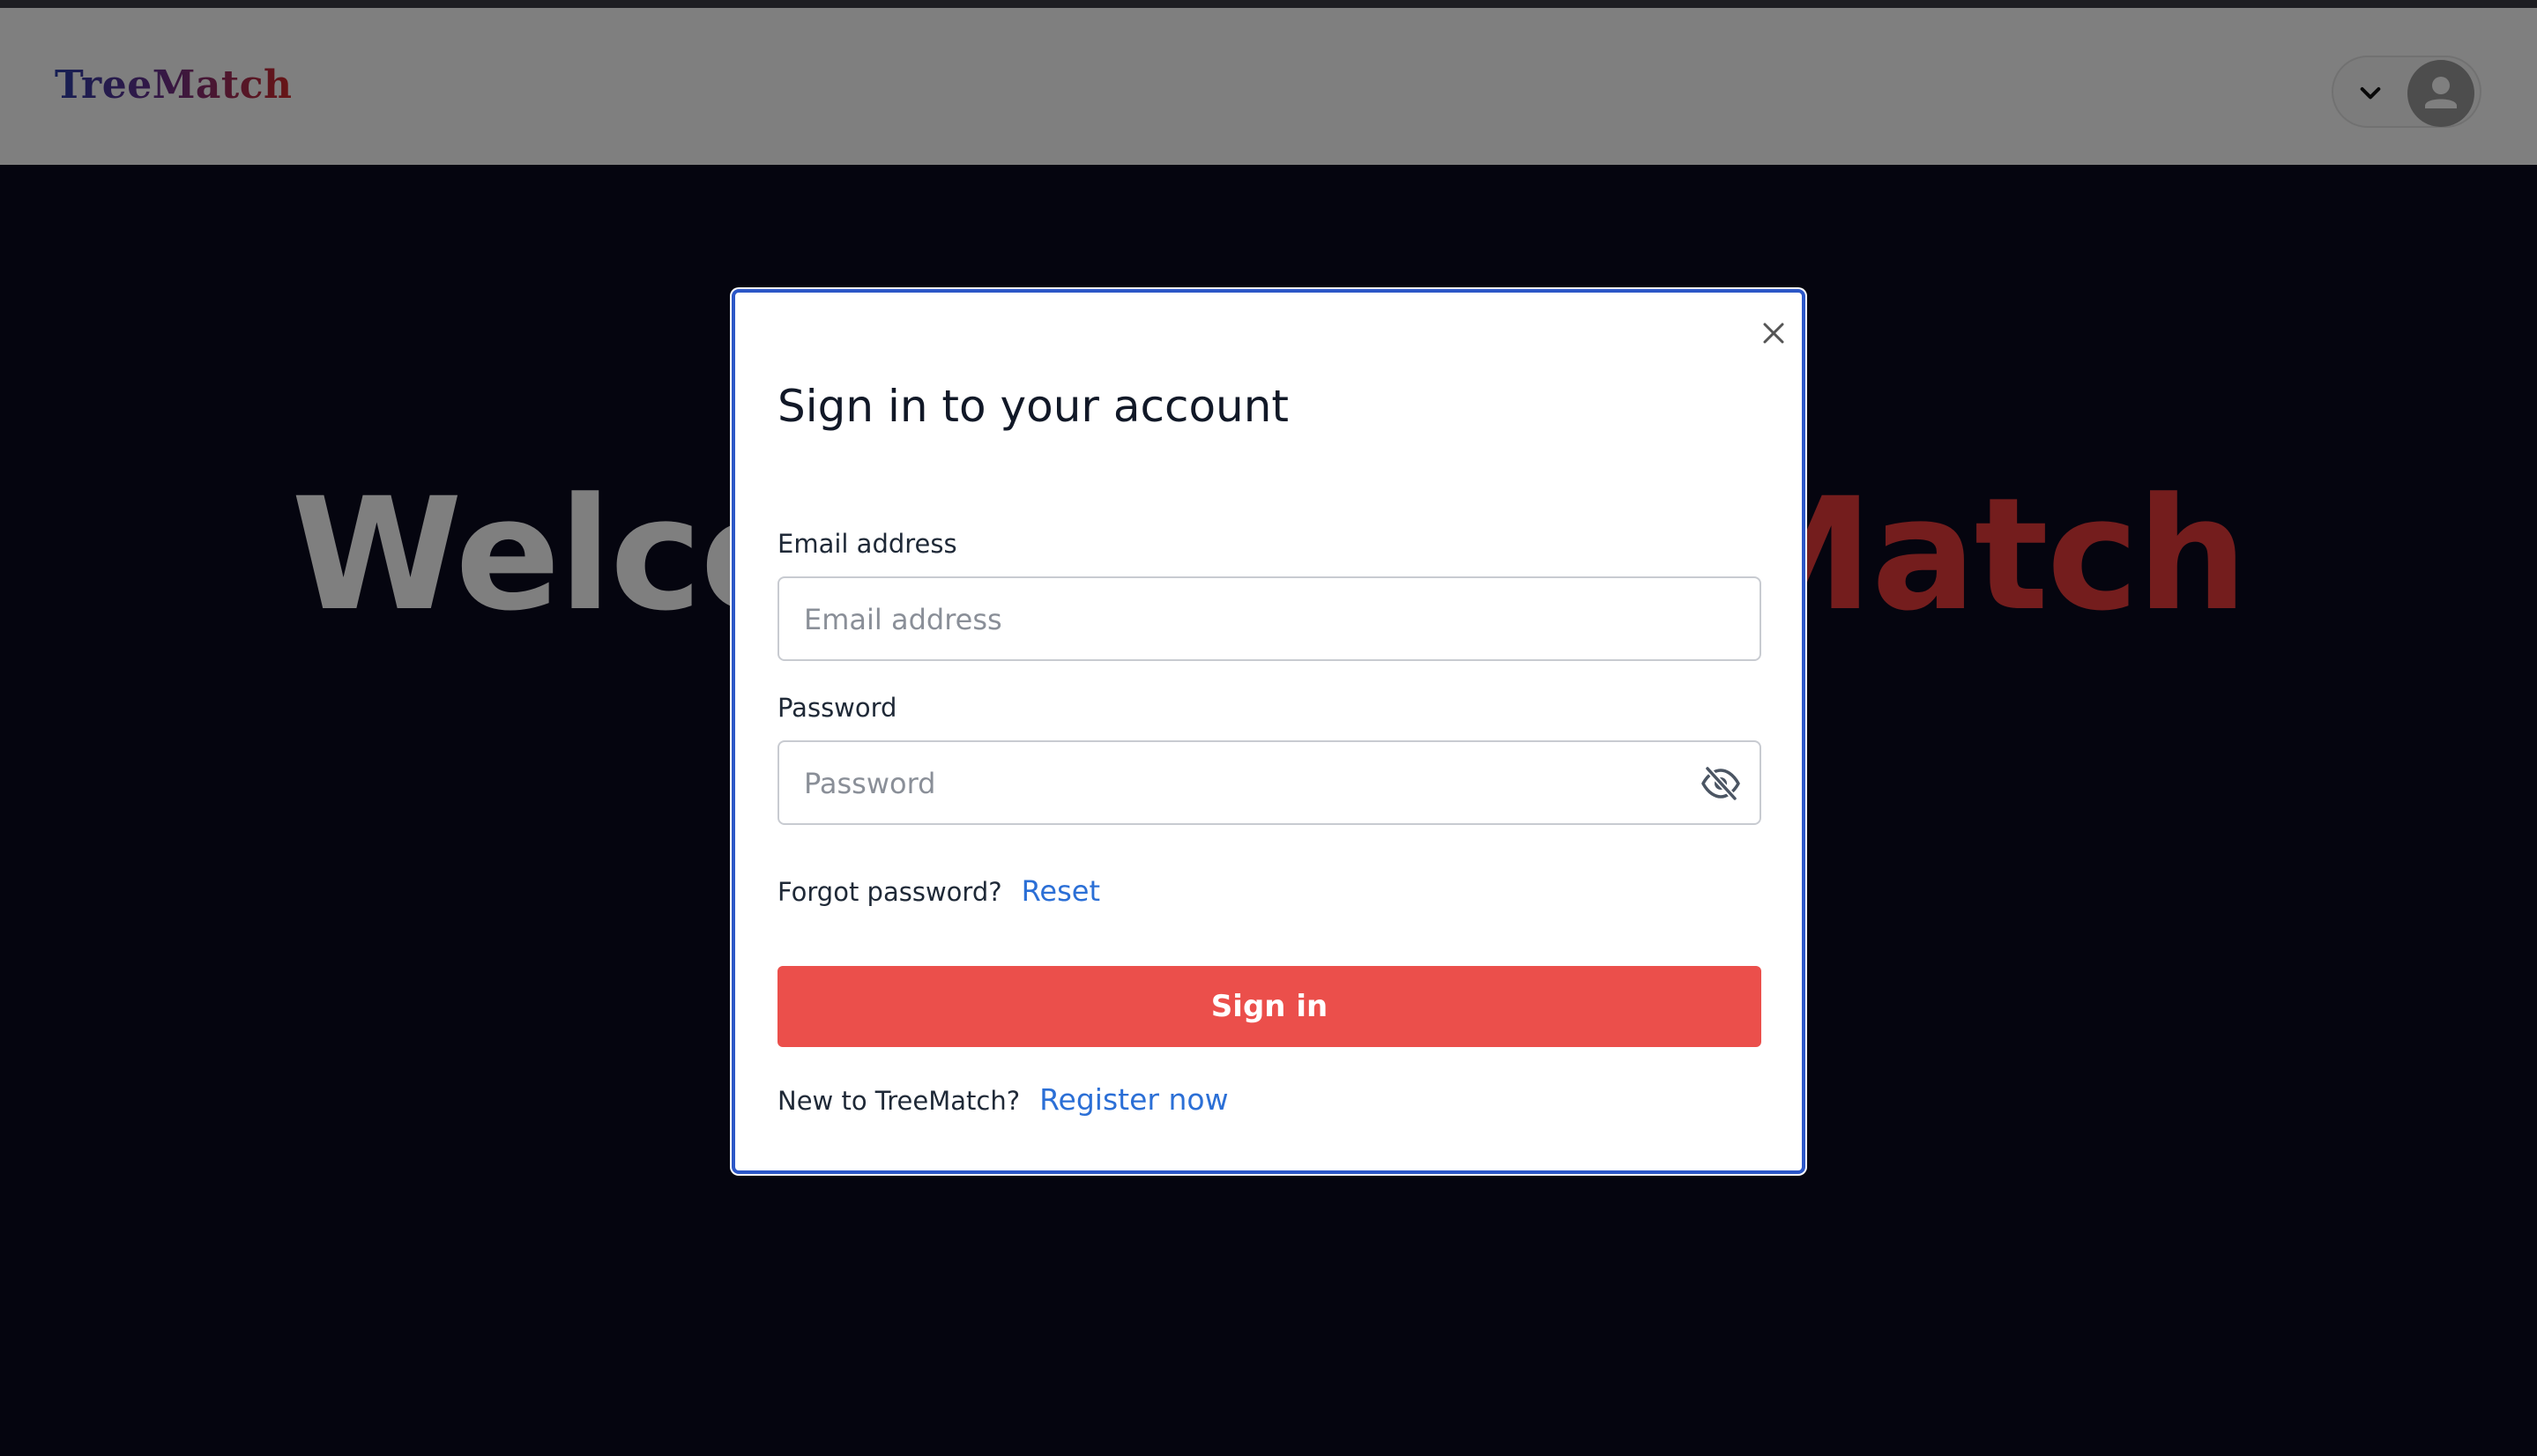 The height and width of the screenshot is (1456, 2537). What do you see at coordinates (1773, 333) in the screenshot?
I see `close-icon` at bounding box center [1773, 333].